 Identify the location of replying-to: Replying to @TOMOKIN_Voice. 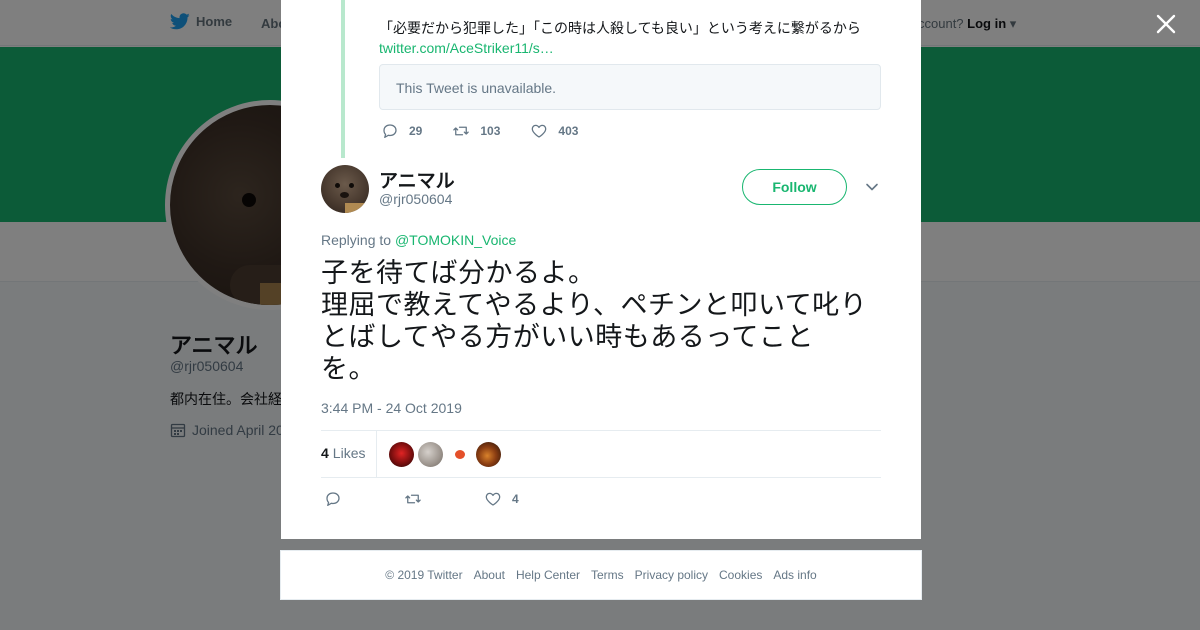
(418, 240).